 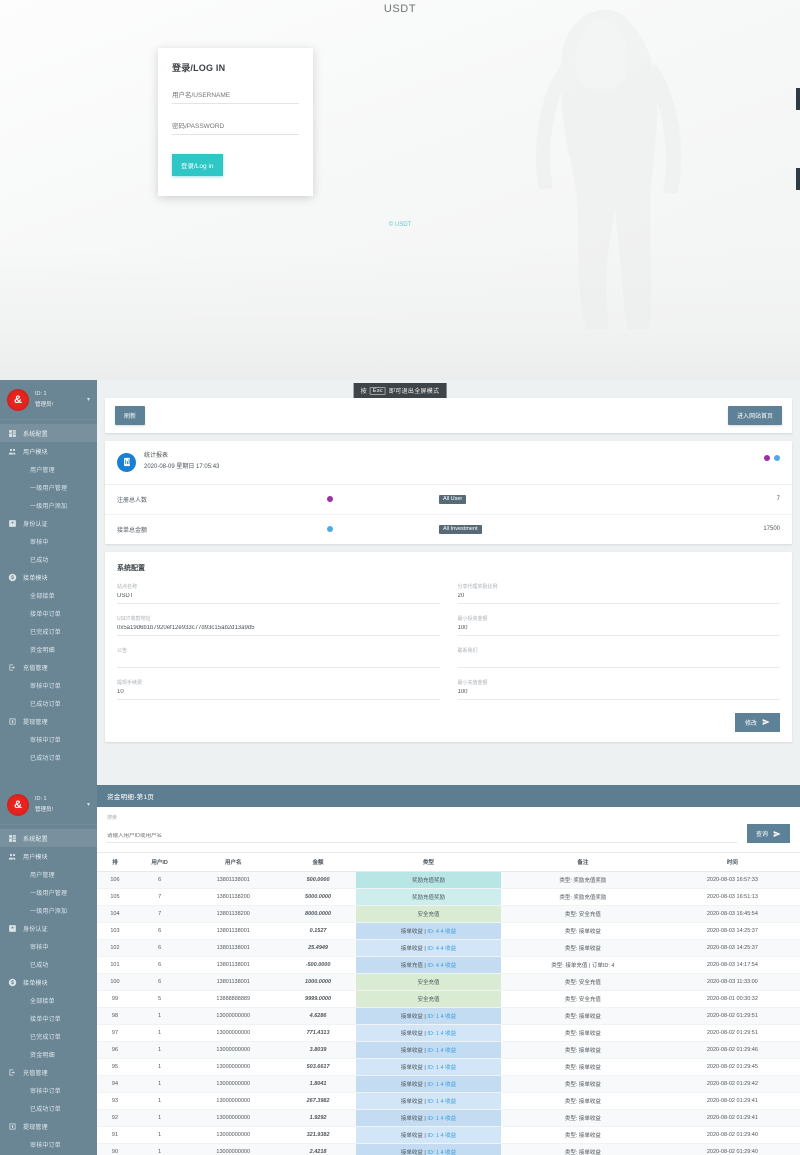 What do you see at coordinates (39, 542) in the screenshot?
I see `sidebar-item-label: 审核中` at bounding box center [39, 542].